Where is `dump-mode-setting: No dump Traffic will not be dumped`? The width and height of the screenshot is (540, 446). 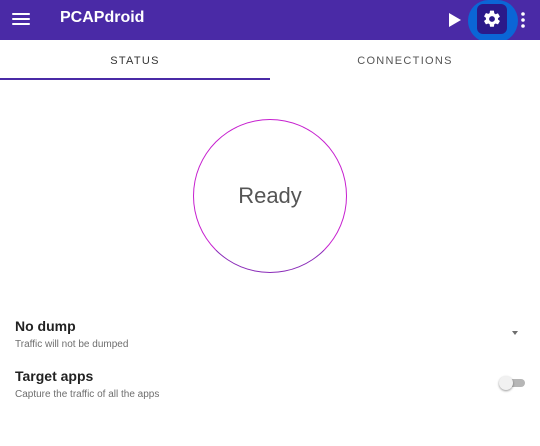 dump-mode-setting: No dump Traffic will not be dumped is located at coordinates (277, 334).